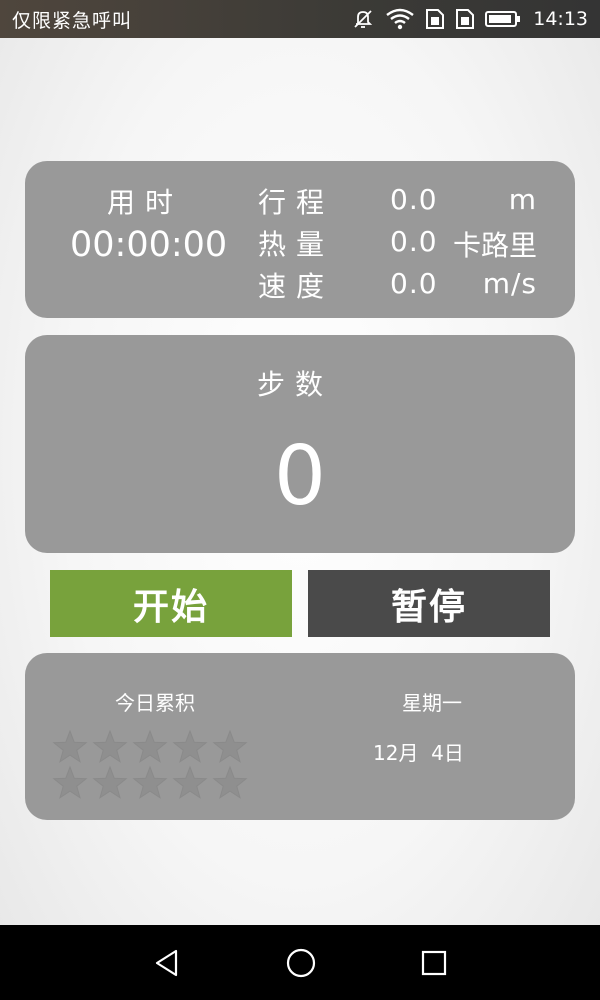  What do you see at coordinates (414, 283) in the screenshot?
I see `speed-value: 0.0` at bounding box center [414, 283].